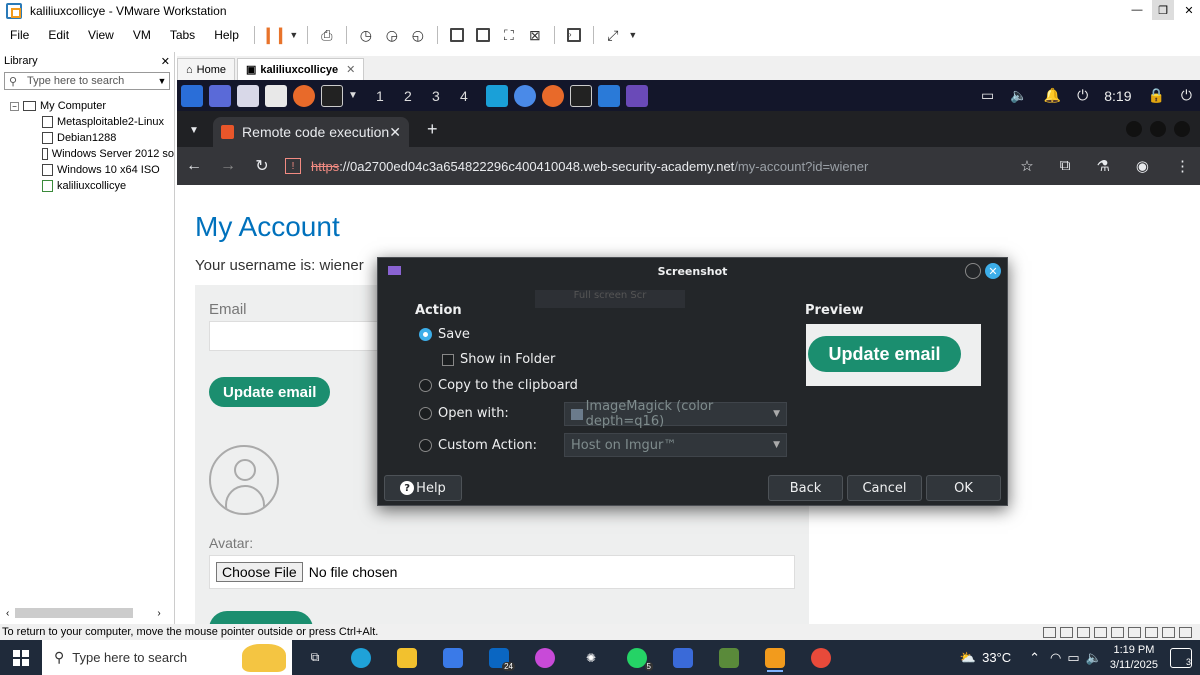 The image size is (1200, 675). What do you see at coordinates (361, 658) in the screenshot?
I see `edge-icon` at bounding box center [361, 658].